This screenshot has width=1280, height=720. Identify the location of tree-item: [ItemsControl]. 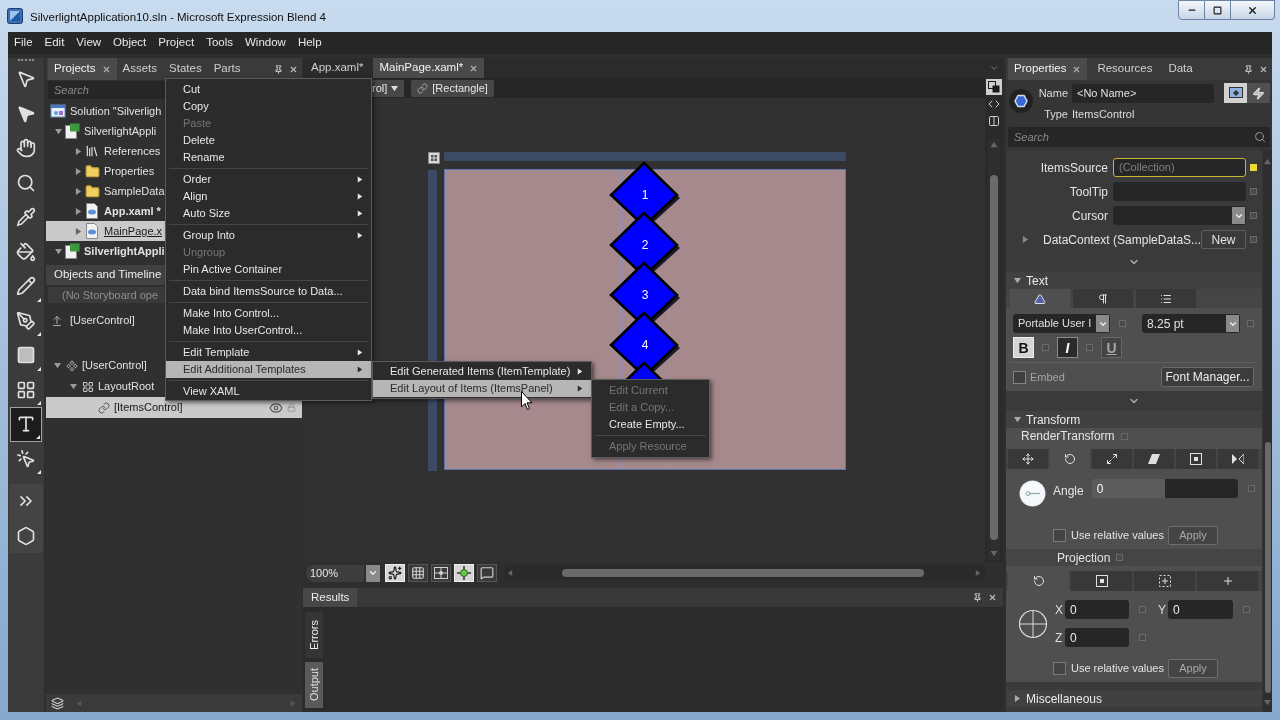
(174, 407).